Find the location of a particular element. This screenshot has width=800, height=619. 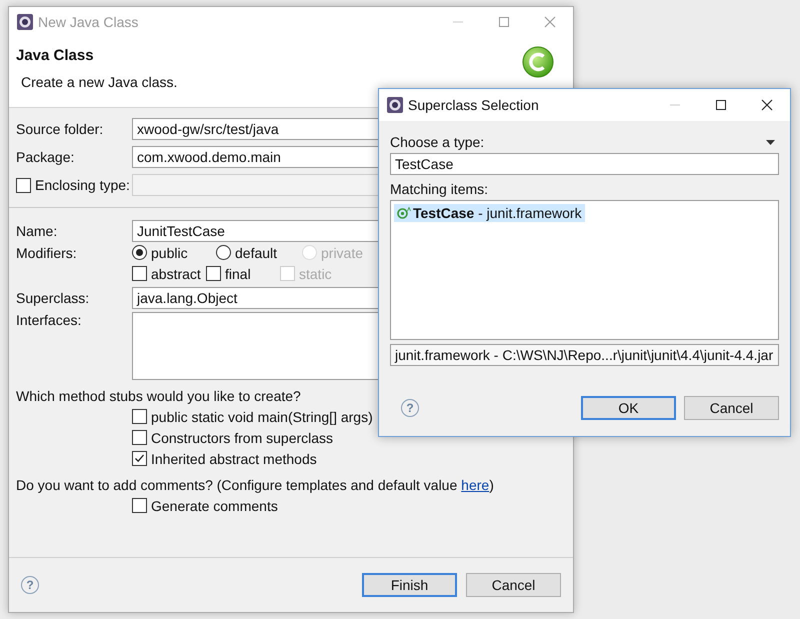

field-label: Name: is located at coordinates (37, 231).